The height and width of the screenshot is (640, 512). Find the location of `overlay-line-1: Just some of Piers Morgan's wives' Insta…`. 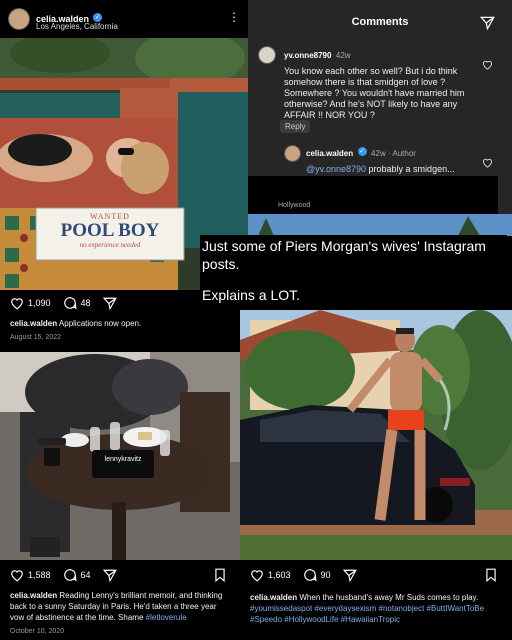

overlay-line-1: Just some of Piers Morgan's wives' Insta… is located at coordinates (344, 255).